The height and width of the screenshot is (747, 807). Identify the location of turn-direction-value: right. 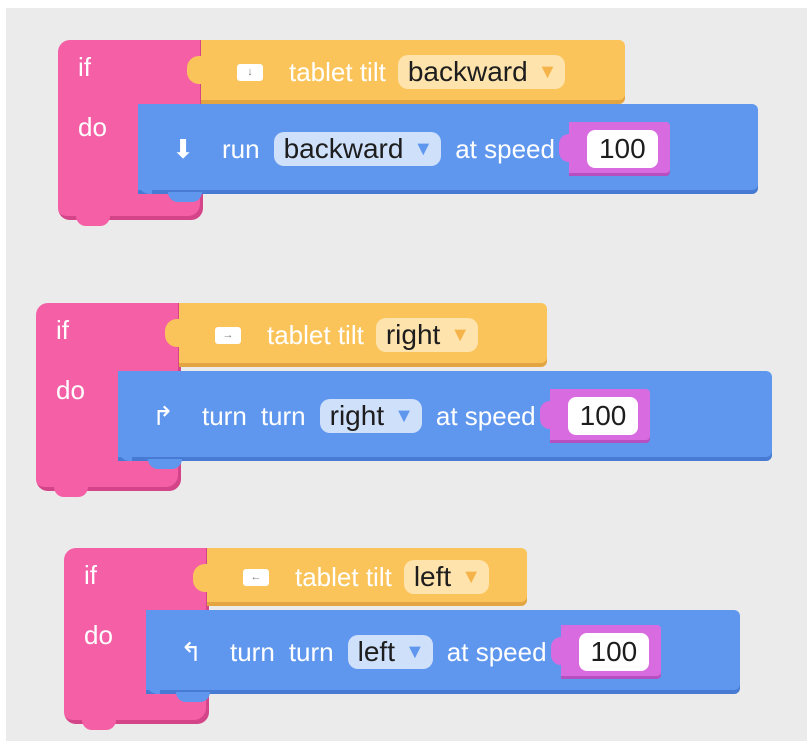
(357, 415).